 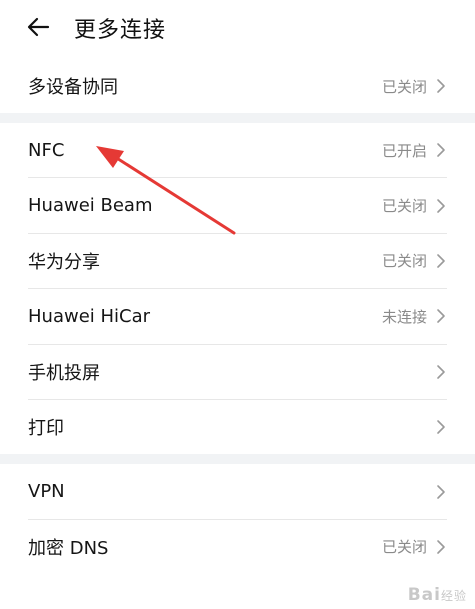 I want to click on row-screen-projection: 手机投屏, so click(x=237, y=372).